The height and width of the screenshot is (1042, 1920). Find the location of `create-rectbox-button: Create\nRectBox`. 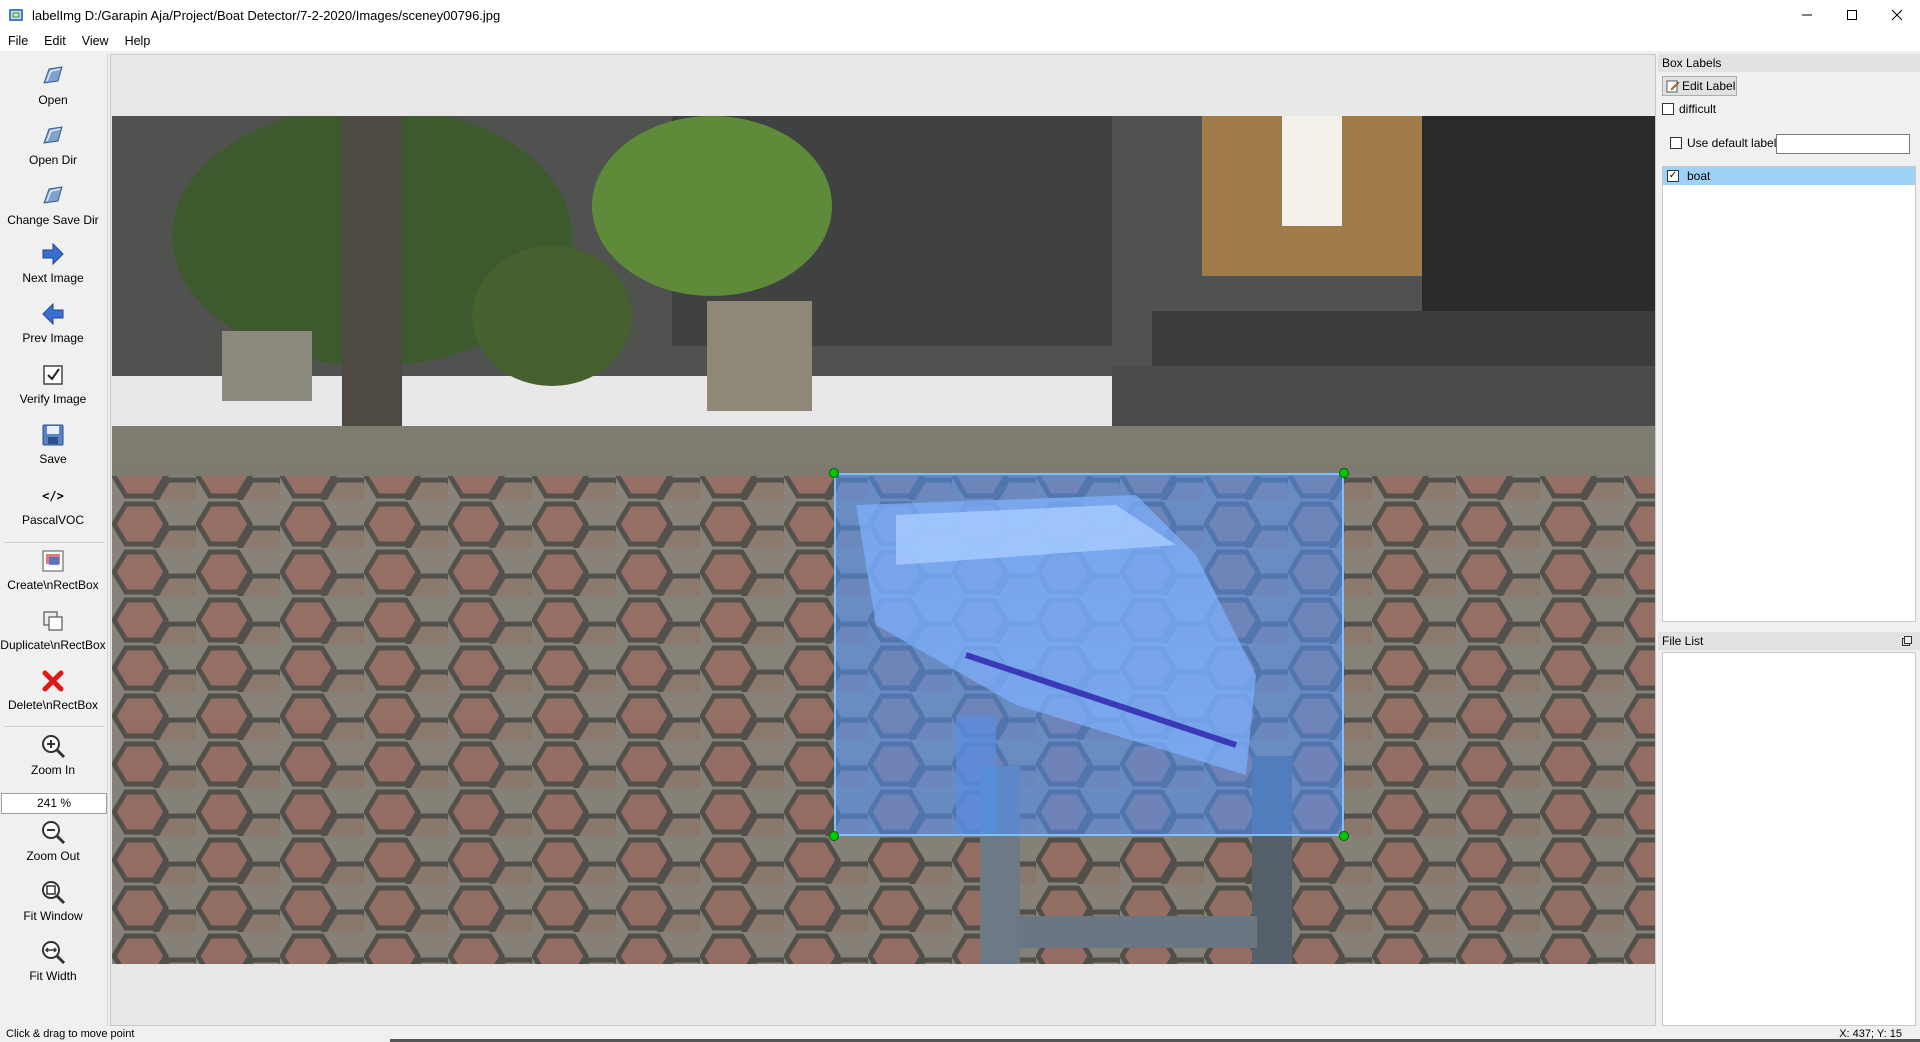

create-rectbox-button: Create\nRectBox is located at coordinates (53, 569).